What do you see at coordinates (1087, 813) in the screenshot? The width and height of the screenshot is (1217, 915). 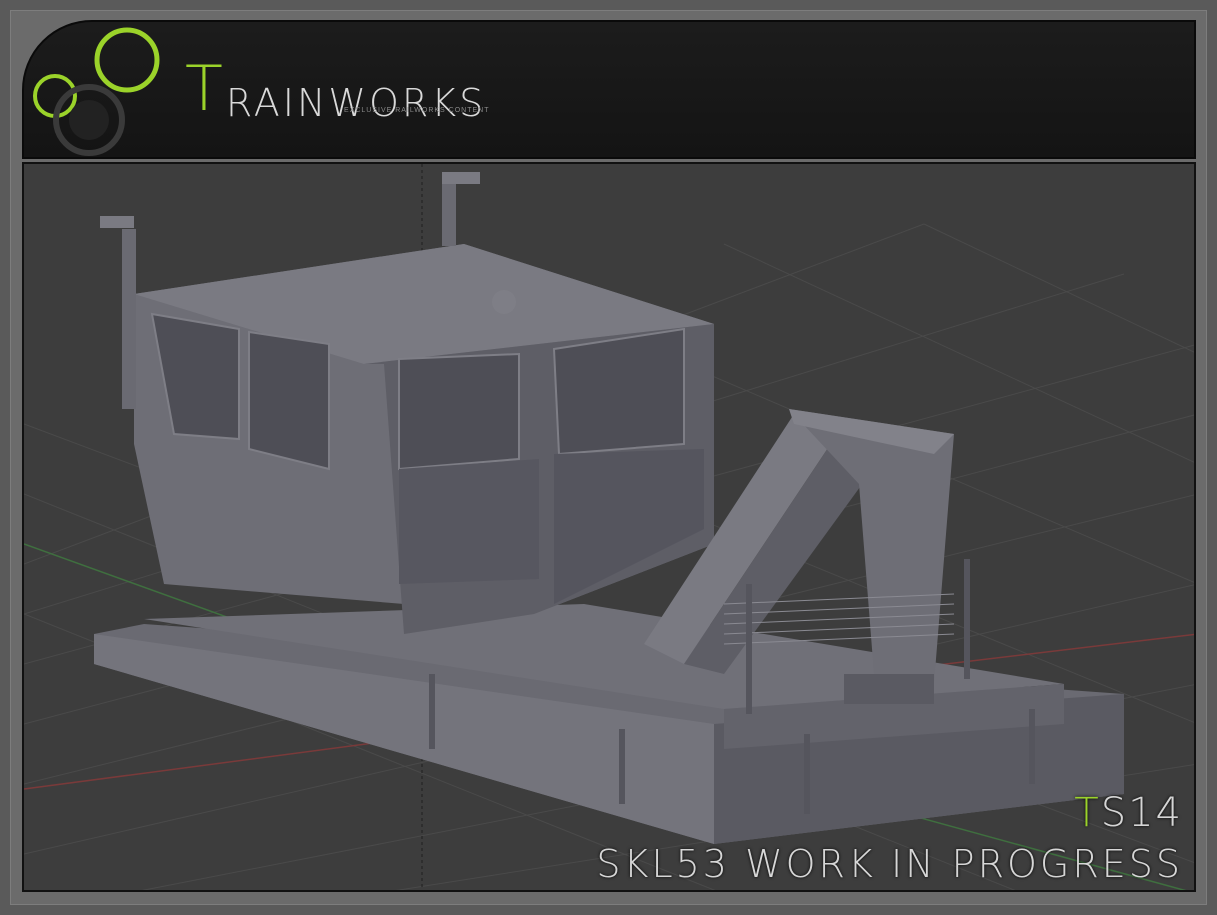 I see `badge-prefix: T` at bounding box center [1087, 813].